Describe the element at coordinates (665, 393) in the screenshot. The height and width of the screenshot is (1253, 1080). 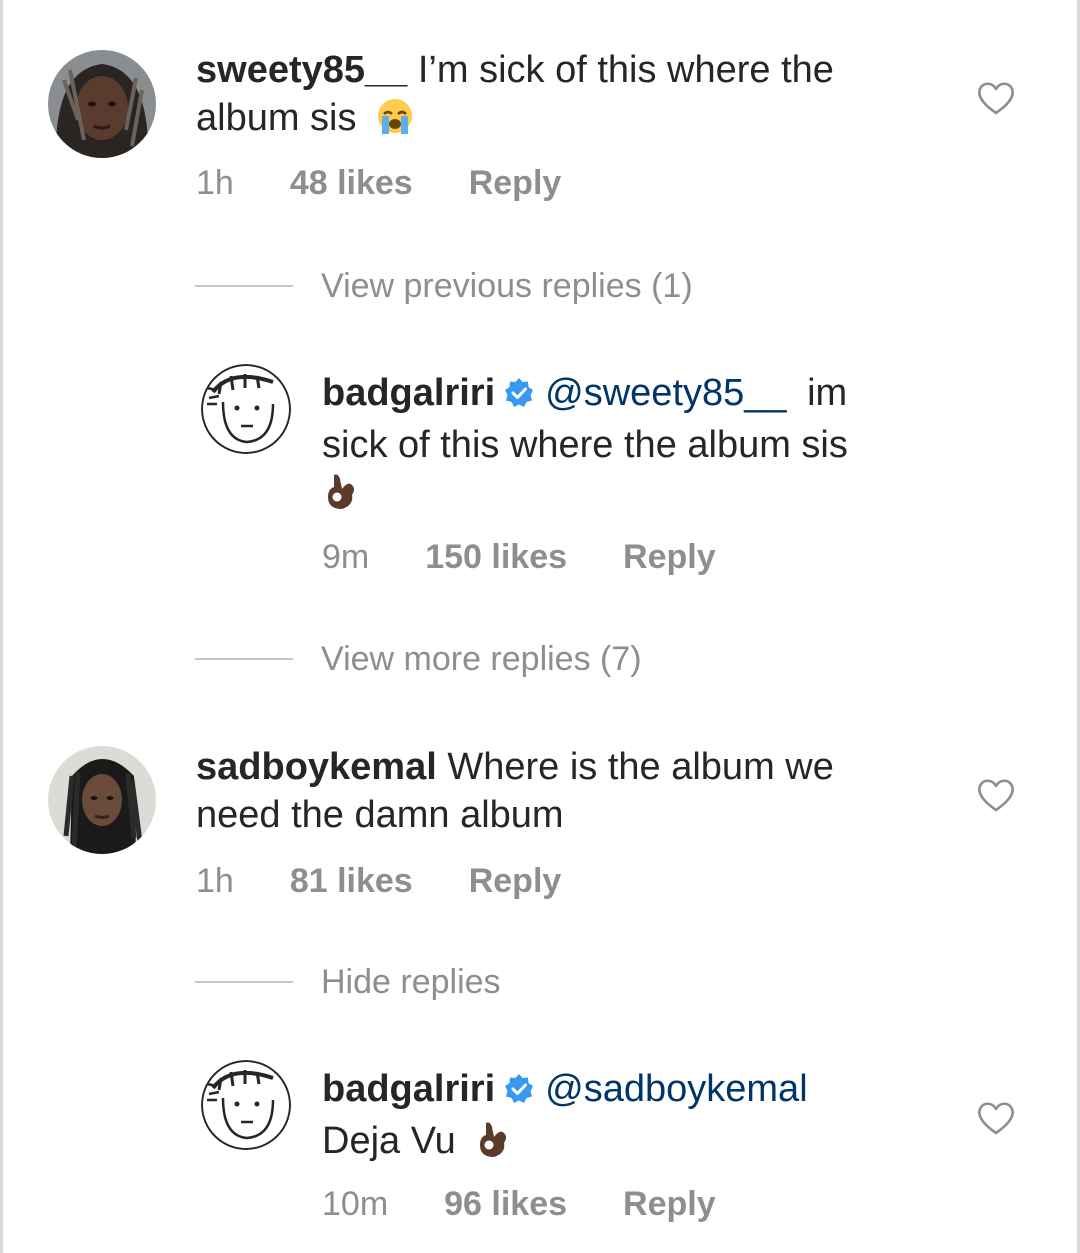
I see `mention-link: @sweety85__` at that location.